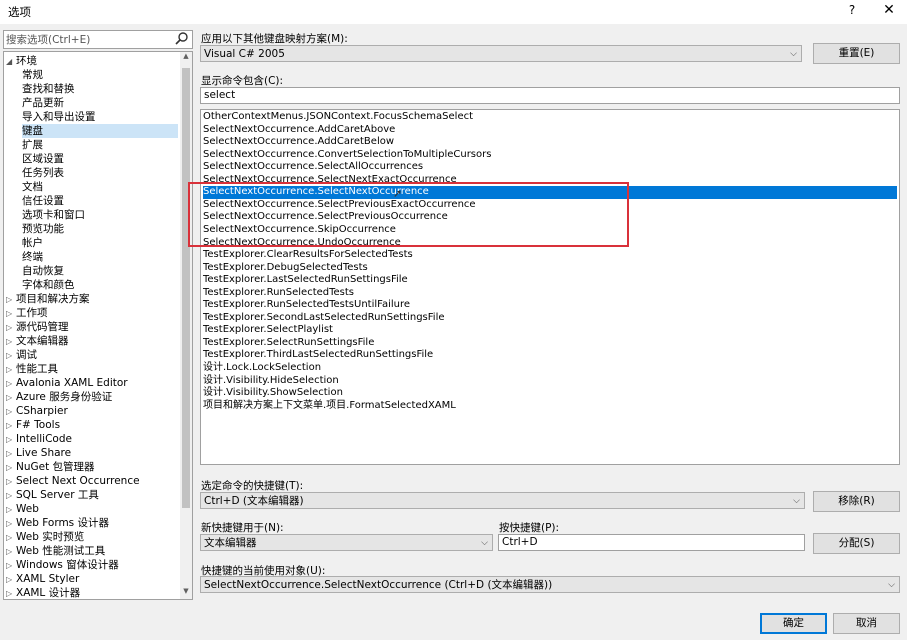  Describe the element at coordinates (91, 565) in the screenshot. I see `tree-item: ▷ Windows 窗体设计器` at that location.